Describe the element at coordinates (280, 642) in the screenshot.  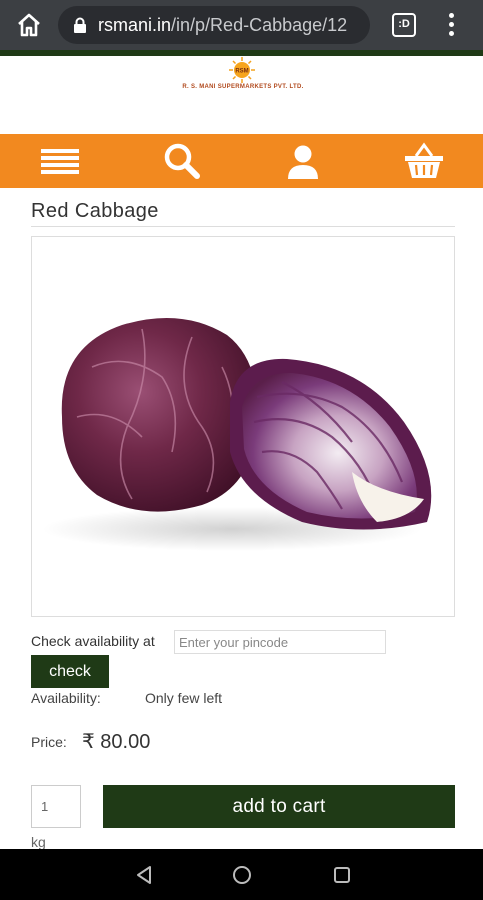
I see `pincode-input` at that location.